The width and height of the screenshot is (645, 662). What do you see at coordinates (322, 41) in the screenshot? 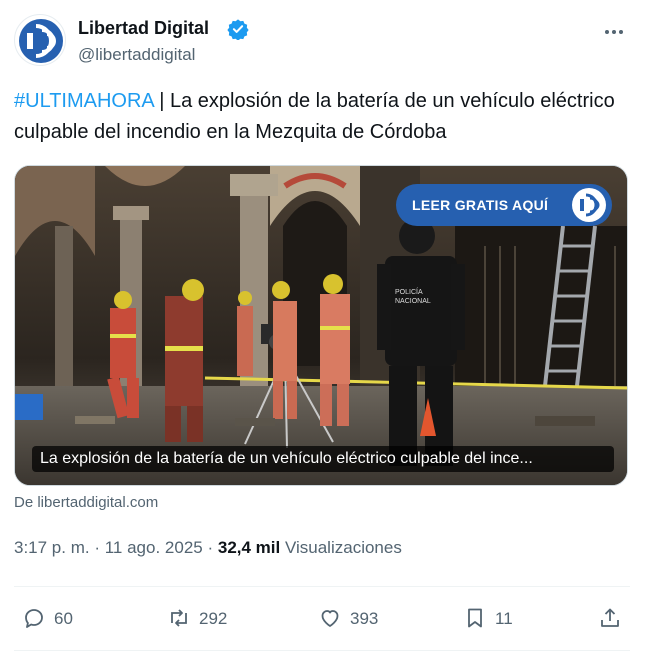
I see `tweet-header: Libertad Digital @libertaddigital` at bounding box center [322, 41].